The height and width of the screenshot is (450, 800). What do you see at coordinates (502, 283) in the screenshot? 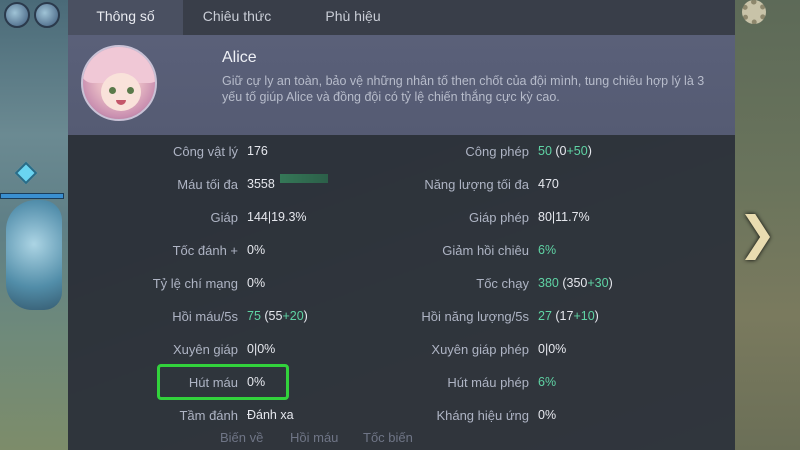
I see `stat-label: Tốc chạy` at bounding box center [502, 283].